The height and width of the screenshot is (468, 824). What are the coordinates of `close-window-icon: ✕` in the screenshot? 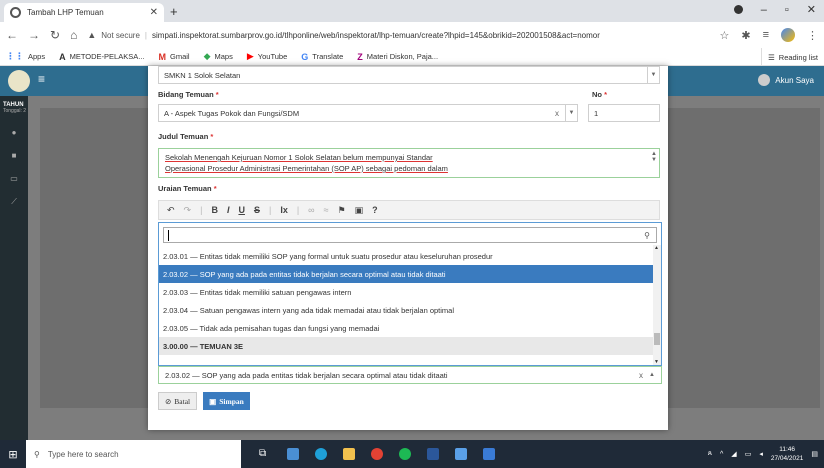 It's located at (811, 9).